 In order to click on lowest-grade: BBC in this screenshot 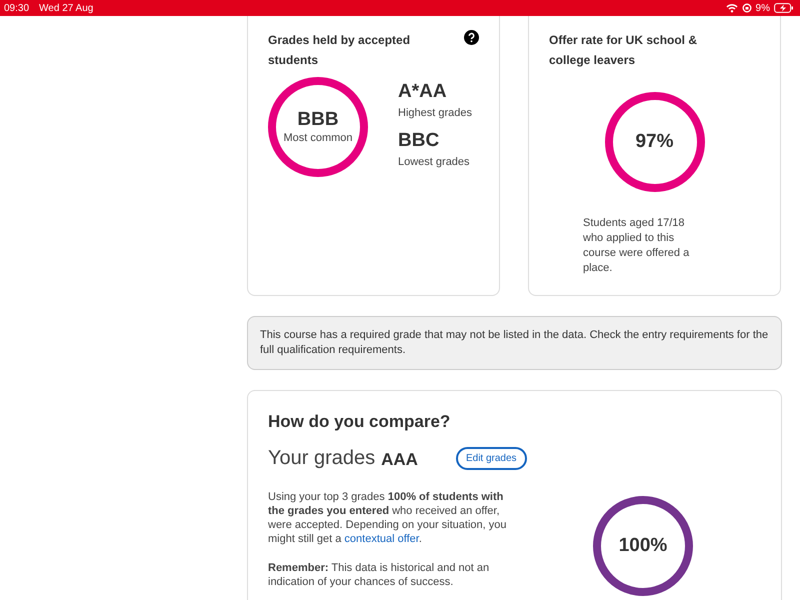, I will do `click(419, 141)`.